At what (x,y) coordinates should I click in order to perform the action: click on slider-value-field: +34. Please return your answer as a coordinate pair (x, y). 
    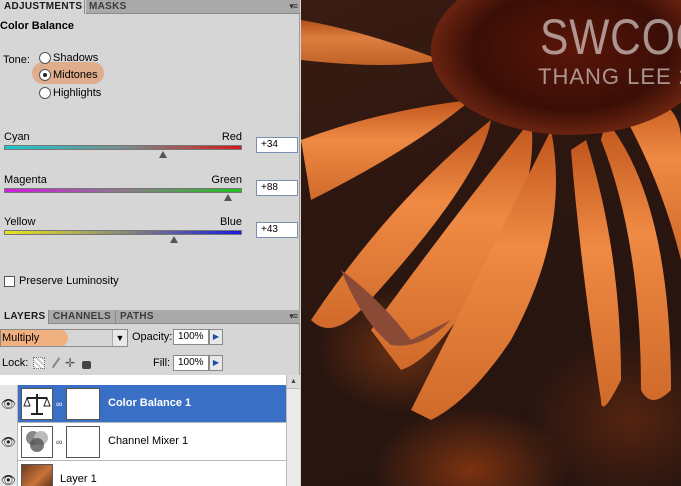
    Looking at the image, I should click on (277, 145).